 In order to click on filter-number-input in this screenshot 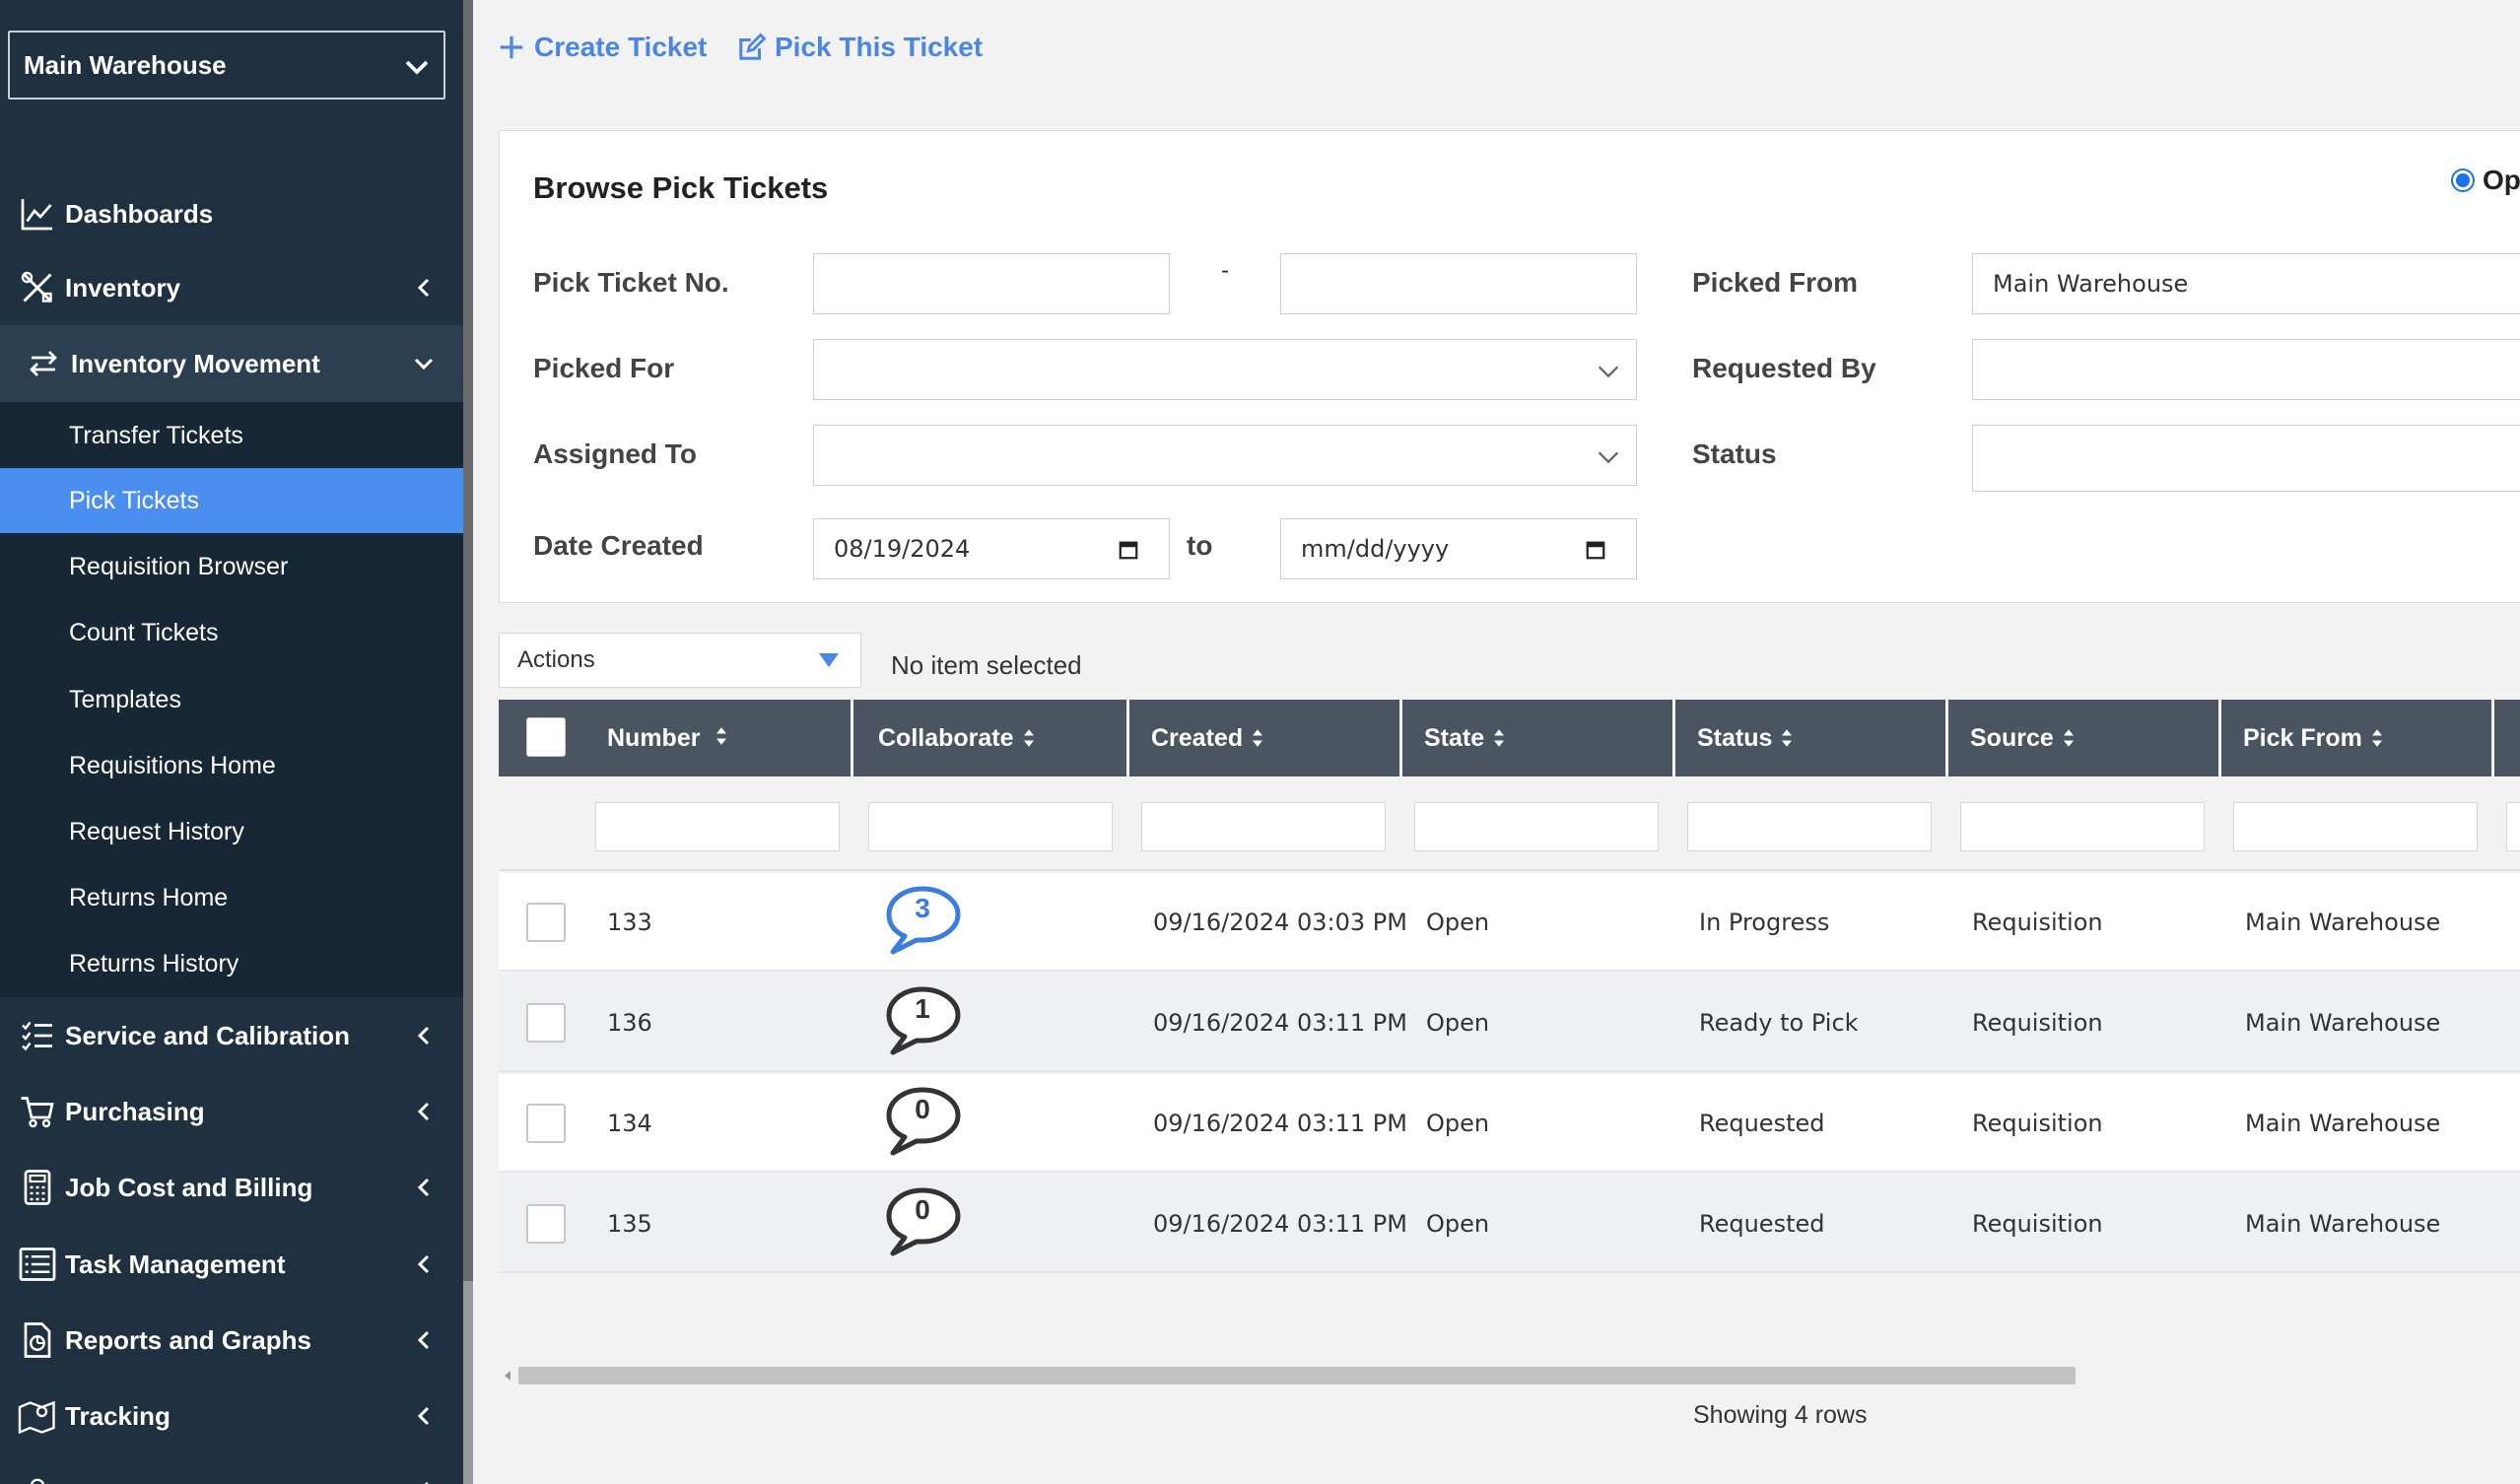, I will do `click(717, 826)`.